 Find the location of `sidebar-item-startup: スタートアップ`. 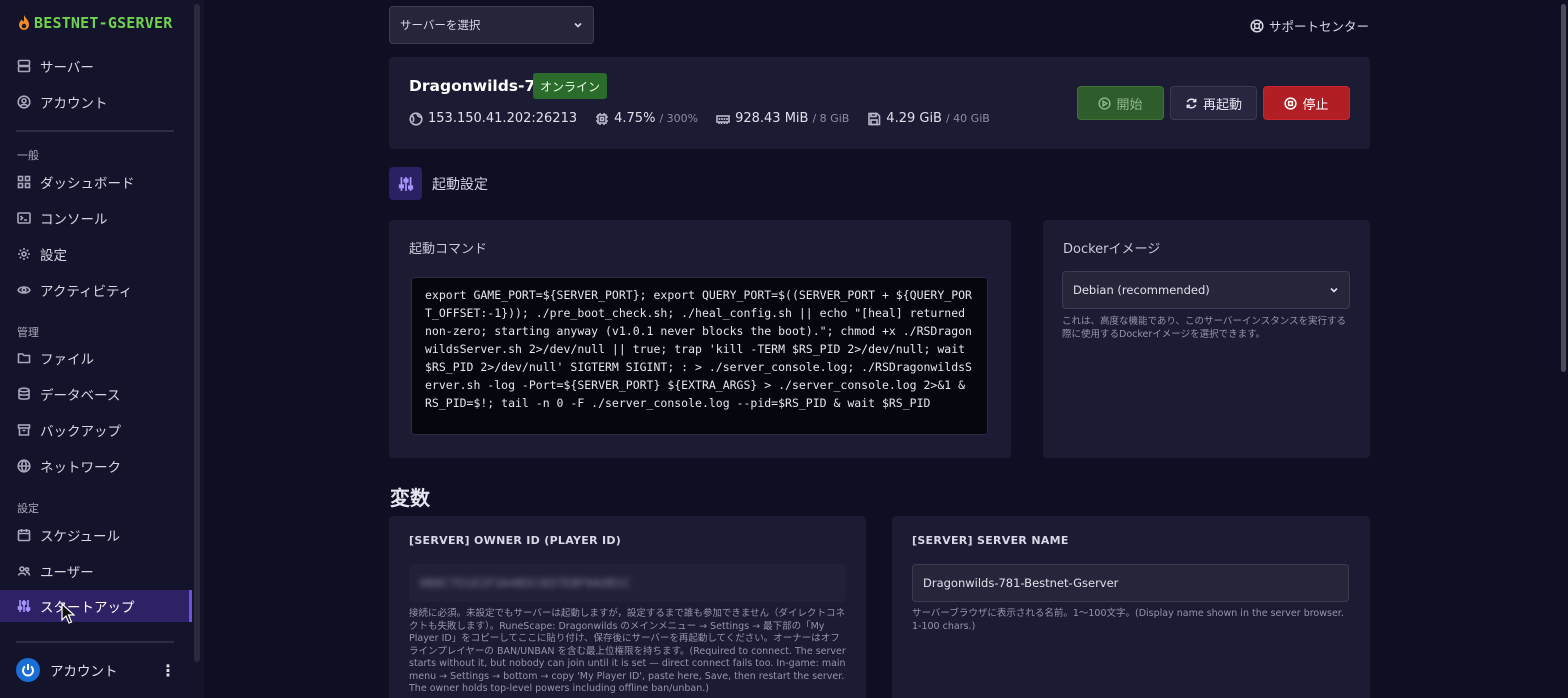

sidebar-item-startup: スタートアップ is located at coordinates (96, 606).